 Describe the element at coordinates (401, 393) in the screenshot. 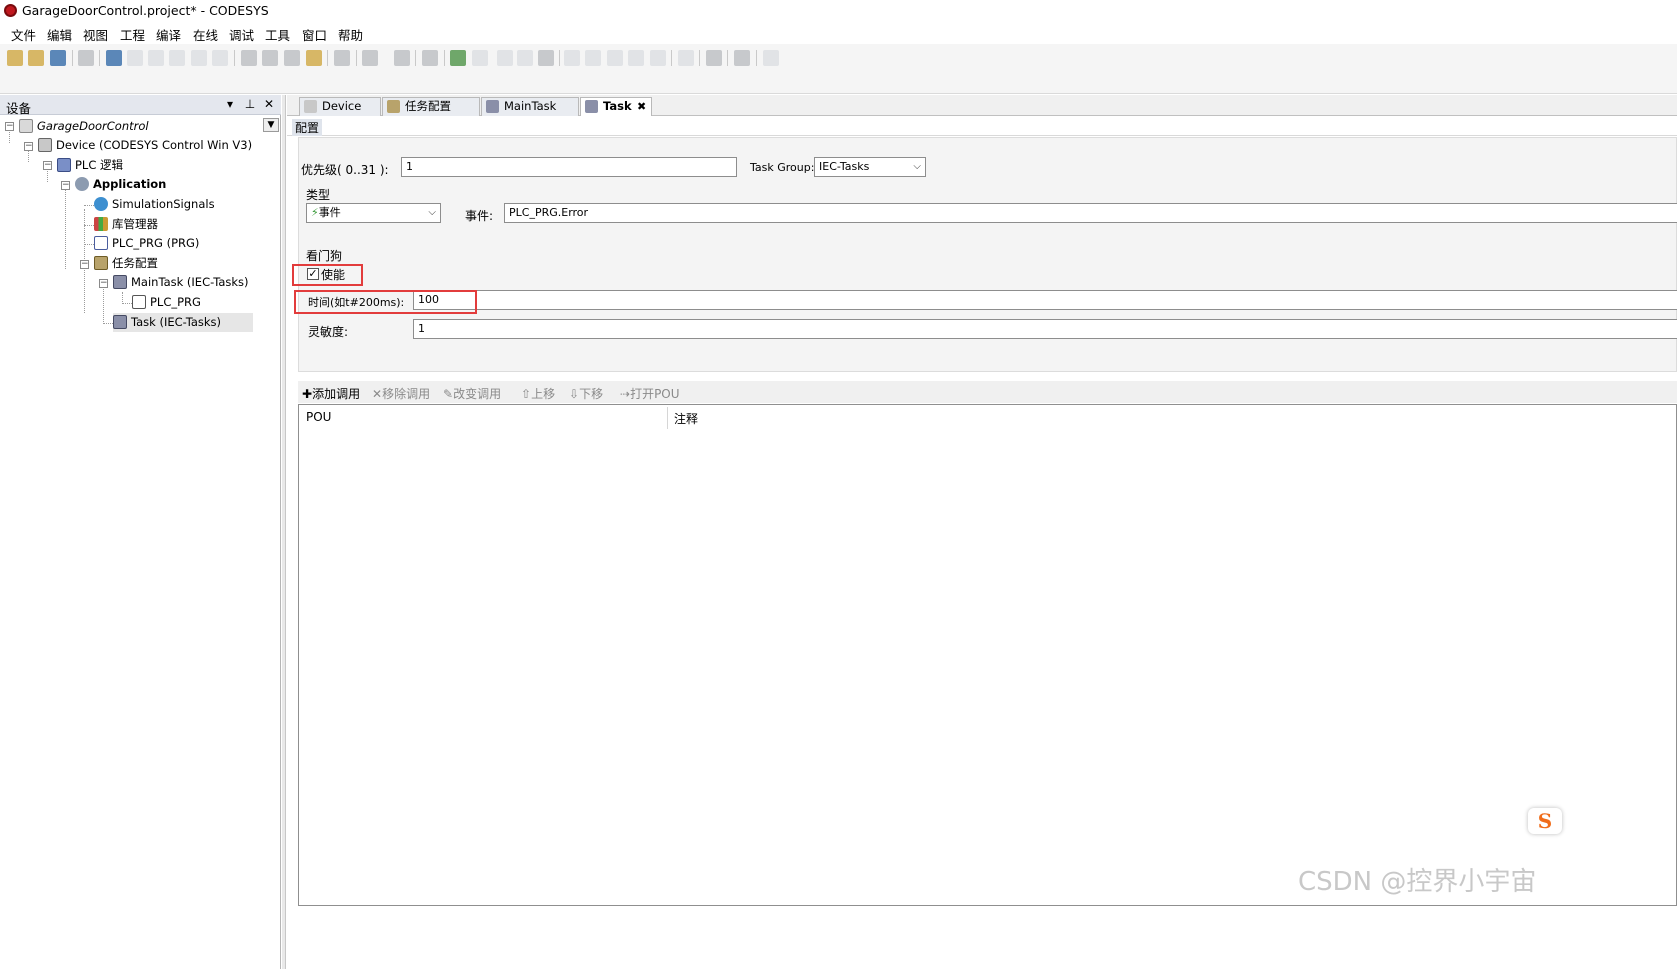

I see `remove-call-button: ✕移除调用` at that location.